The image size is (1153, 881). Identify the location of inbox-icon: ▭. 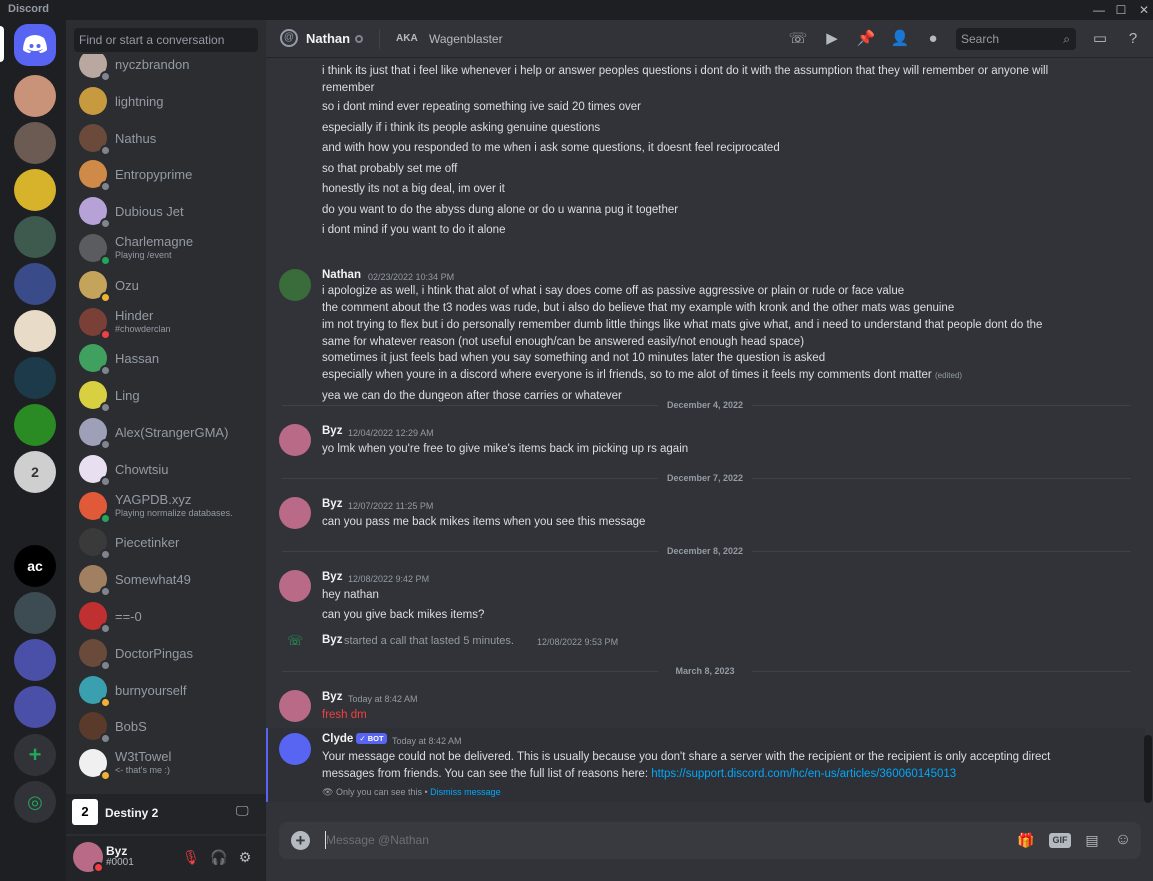
(1100, 39).